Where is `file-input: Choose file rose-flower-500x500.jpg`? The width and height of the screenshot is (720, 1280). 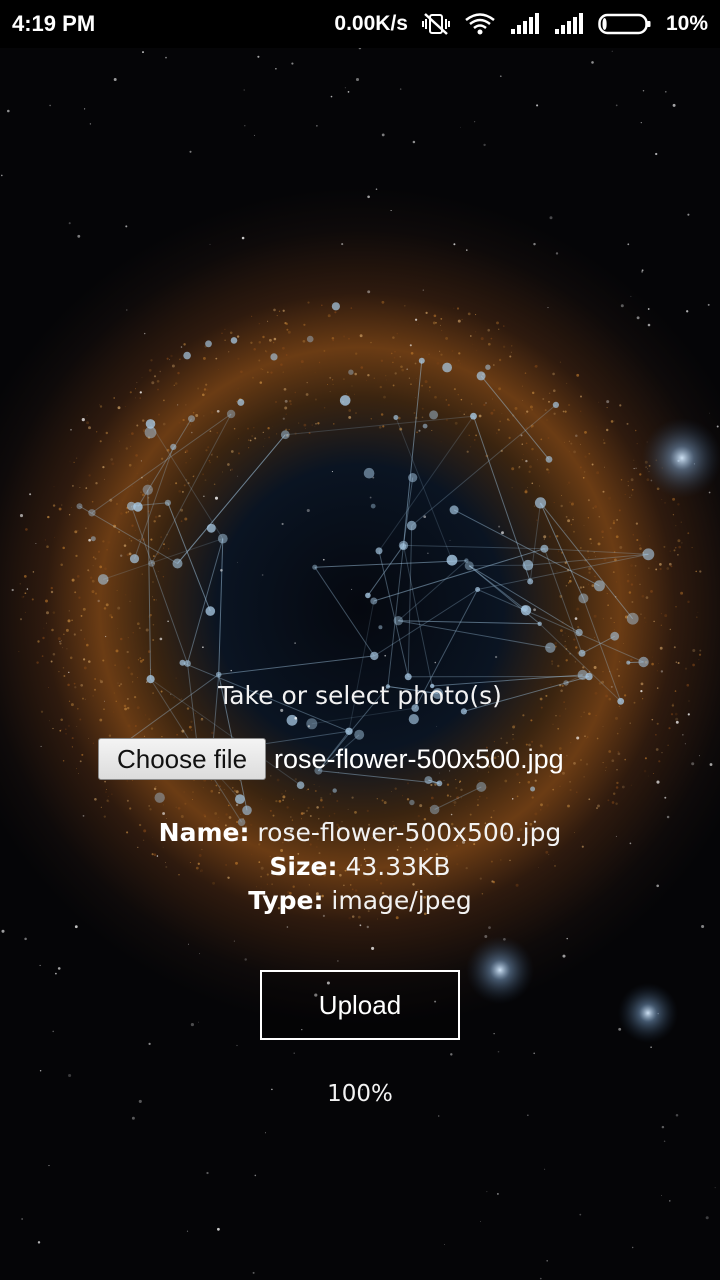
file-input: Choose file rose-flower-500x500.jpg is located at coordinates (331, 759).